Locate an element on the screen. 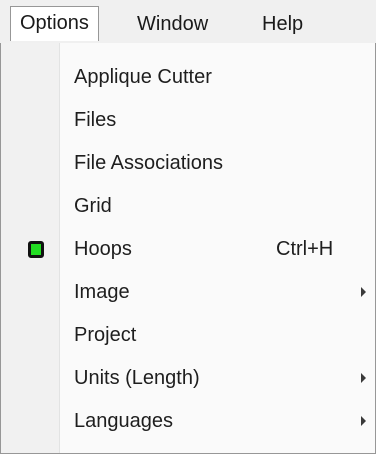  menu-item-label: Hoops is located at coordinates (103, 249).